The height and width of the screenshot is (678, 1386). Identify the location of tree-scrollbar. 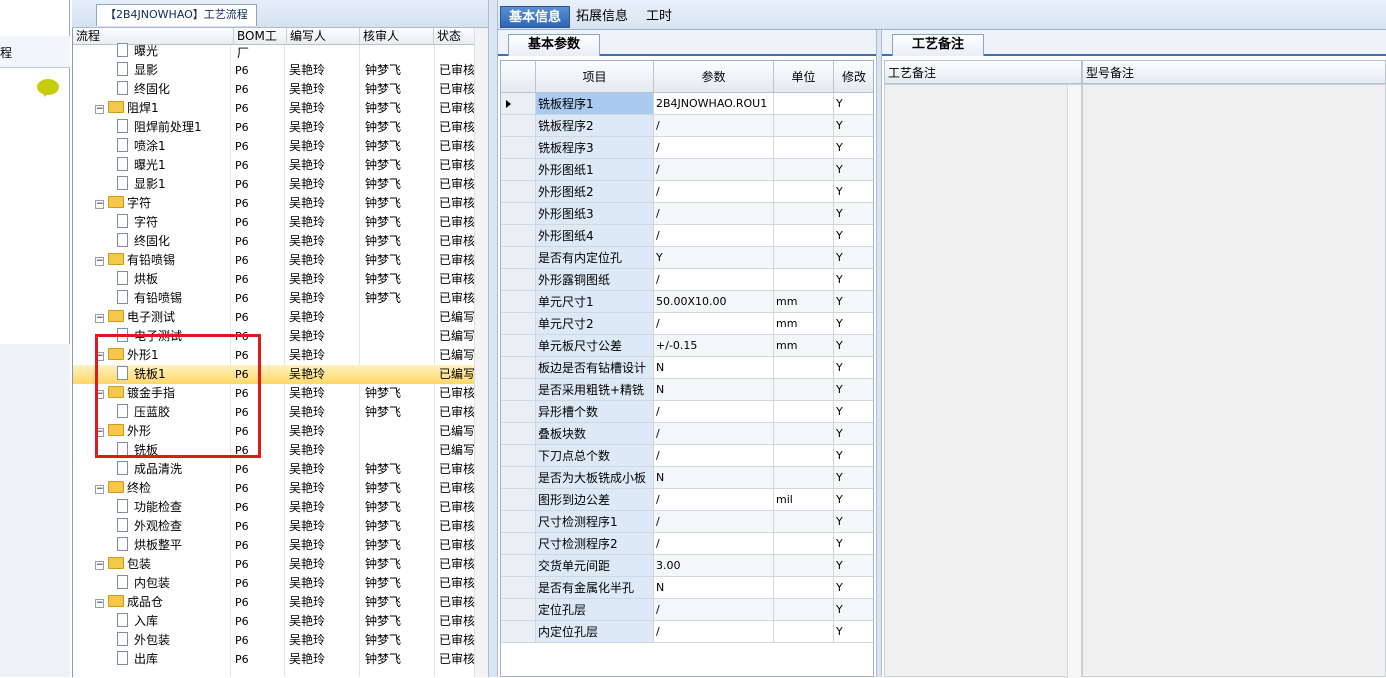
(481, 352).